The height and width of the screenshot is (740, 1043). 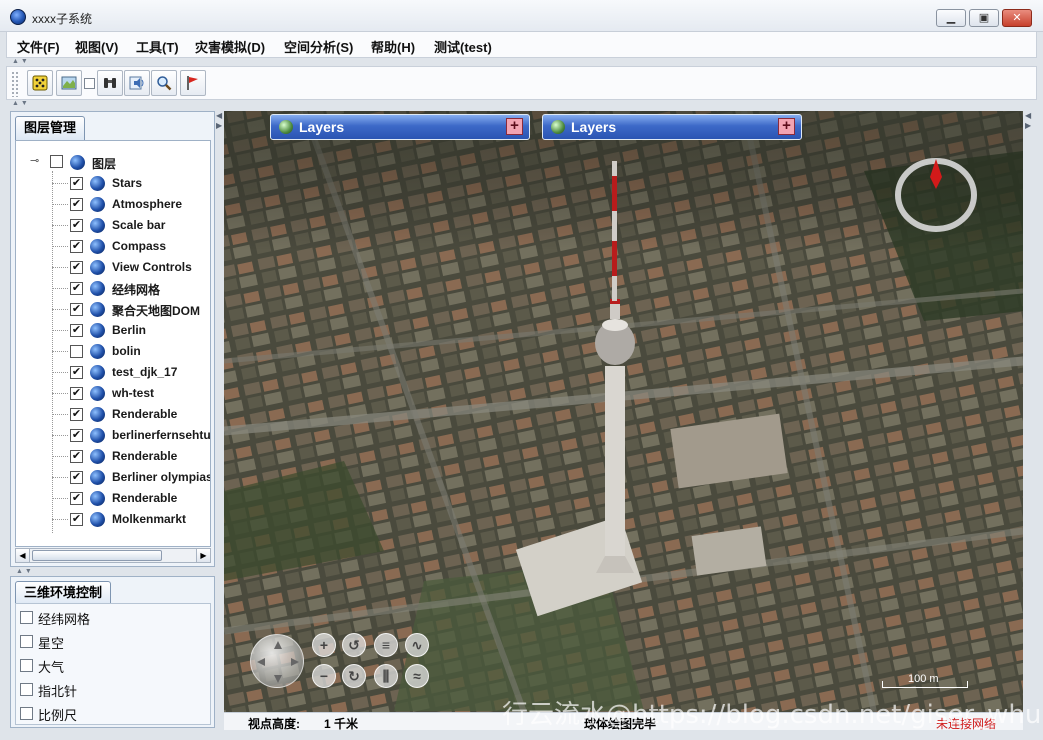 What do you see at coordinates (112, 572) in the screenshot?
I see `panel-splitter: ▲▼` at bounding box center [112, 572].